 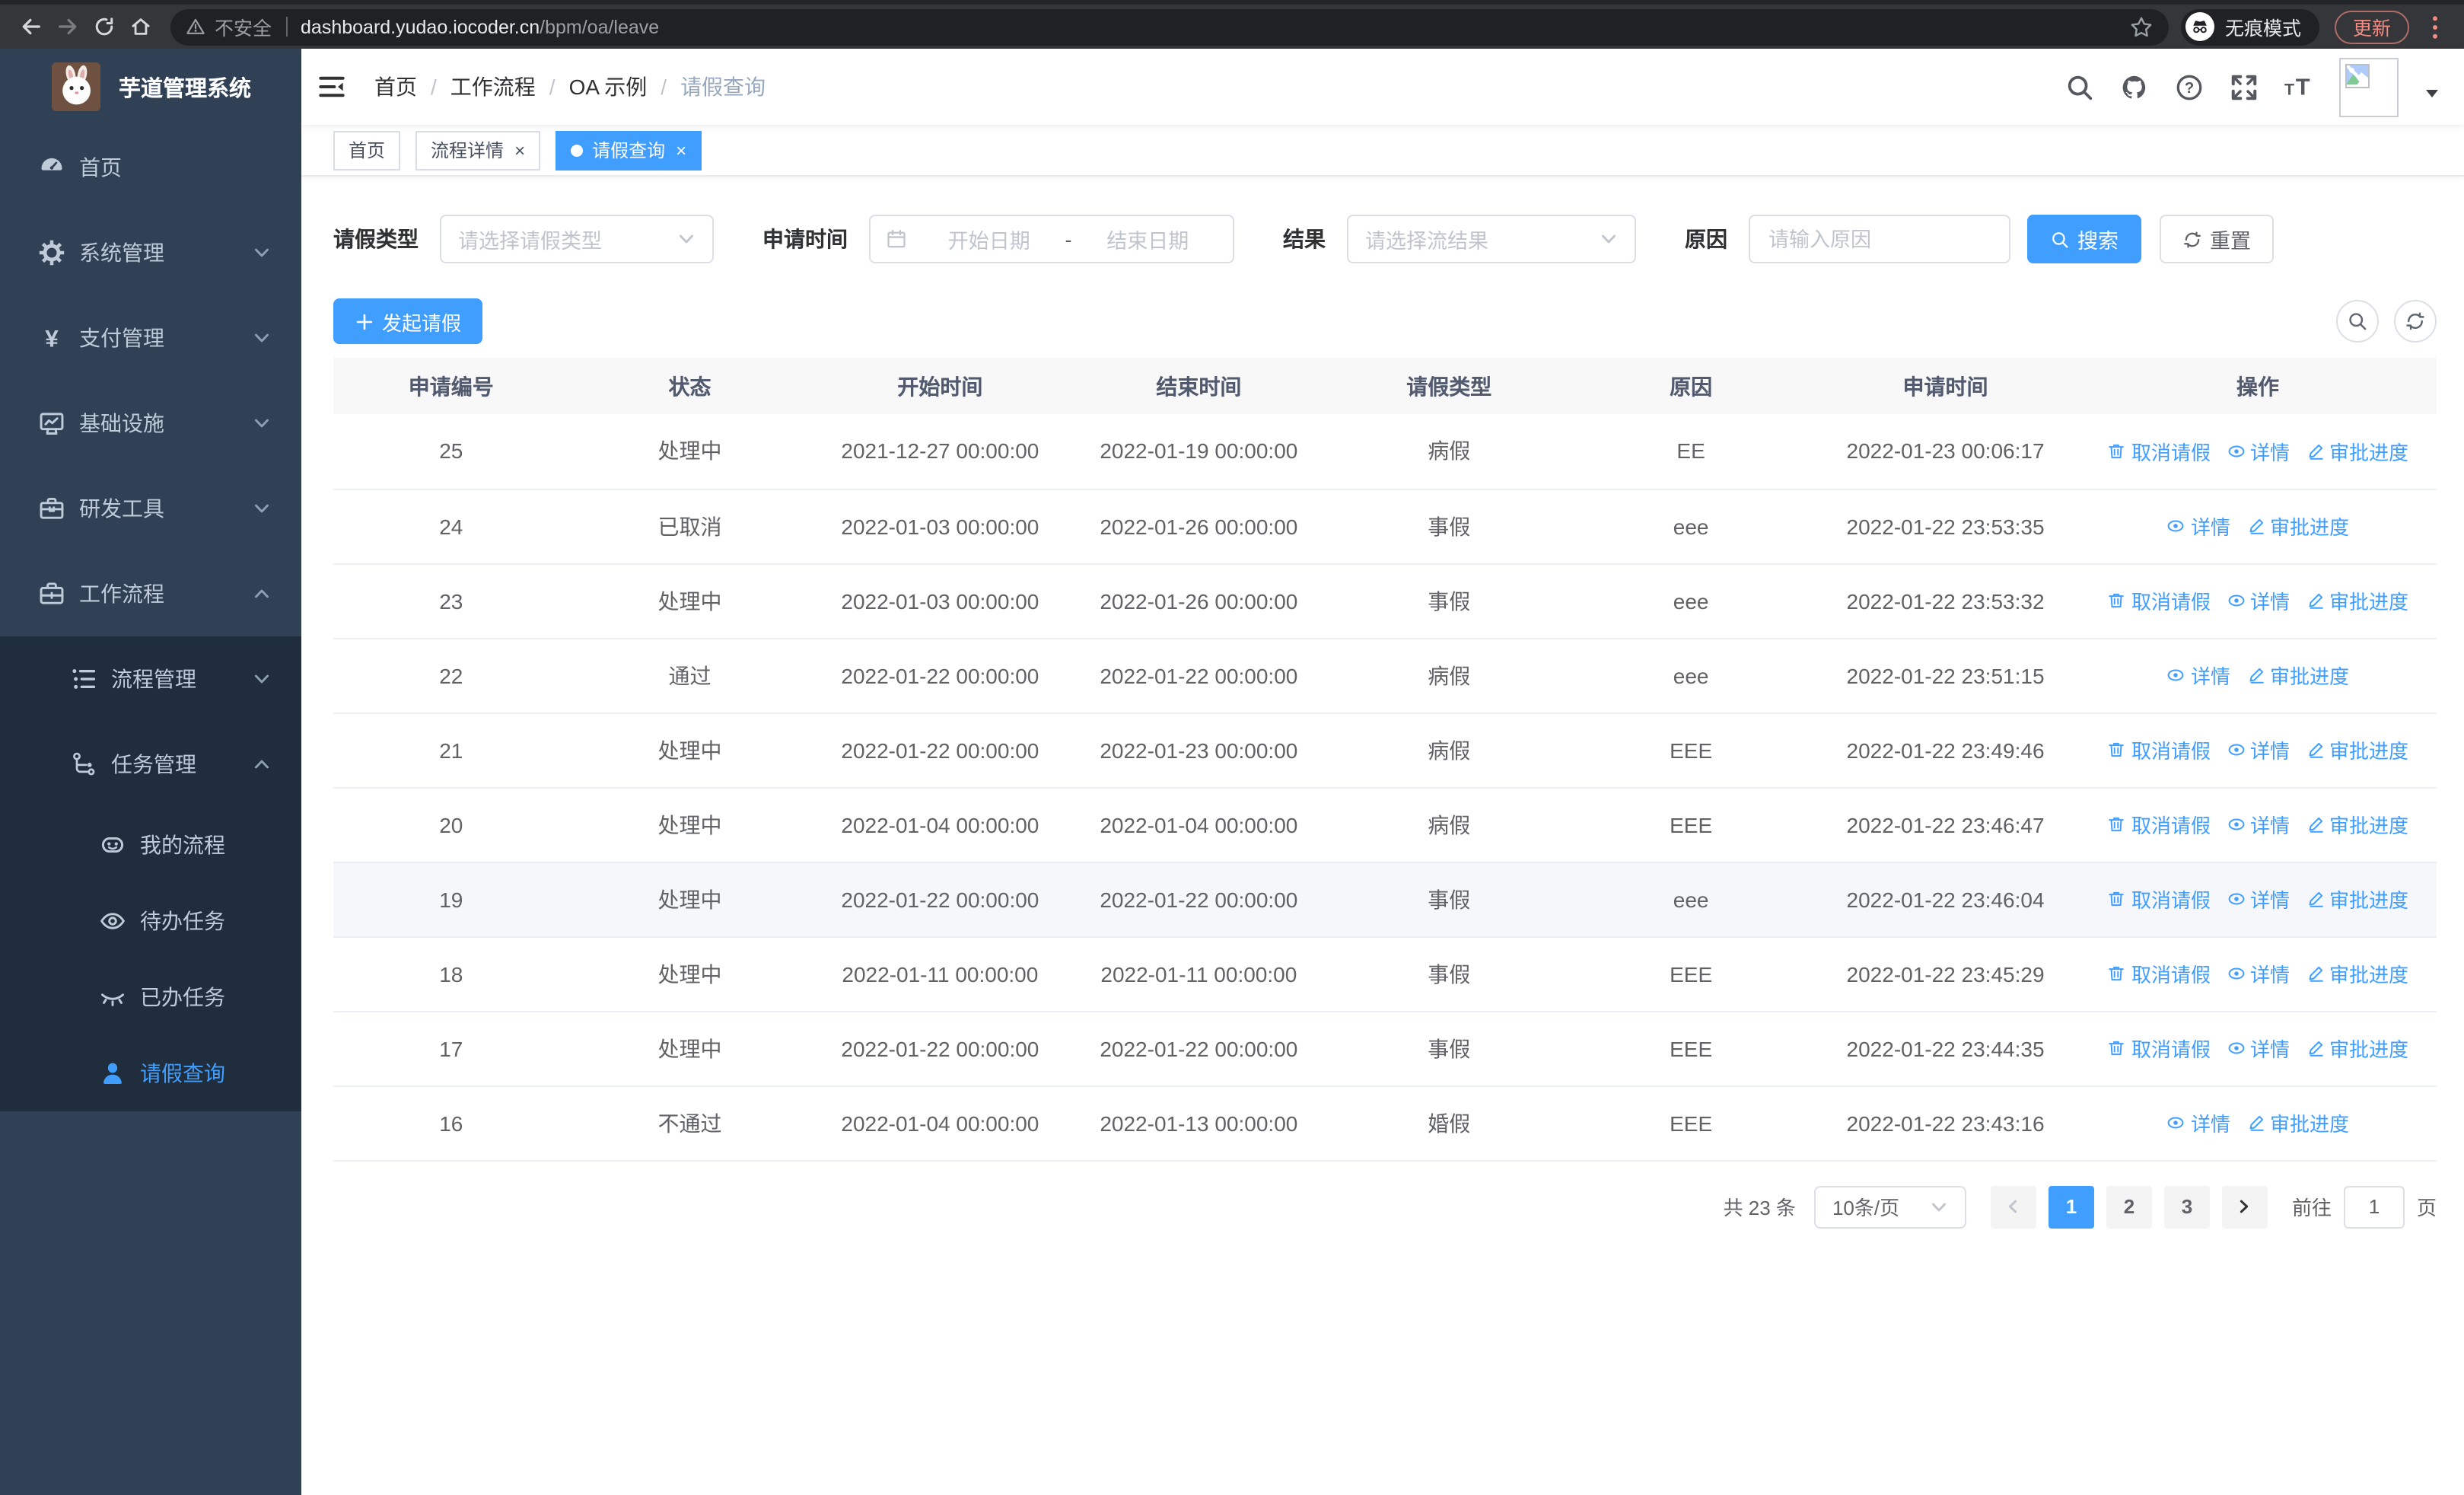 What do you see at coordinates (2415, 322) in the screenshot?
I see `refresh-table-button` at bounding box center [2415, 322].